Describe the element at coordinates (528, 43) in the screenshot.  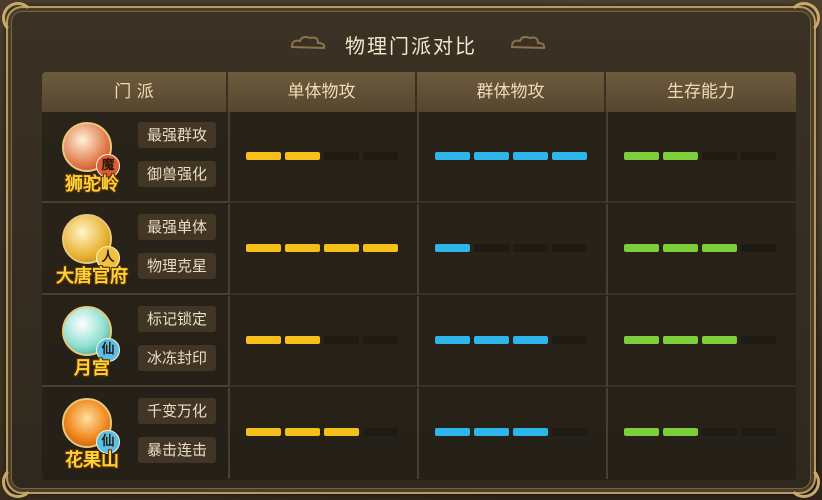
I see `cloud-ornament-icon` at that location.